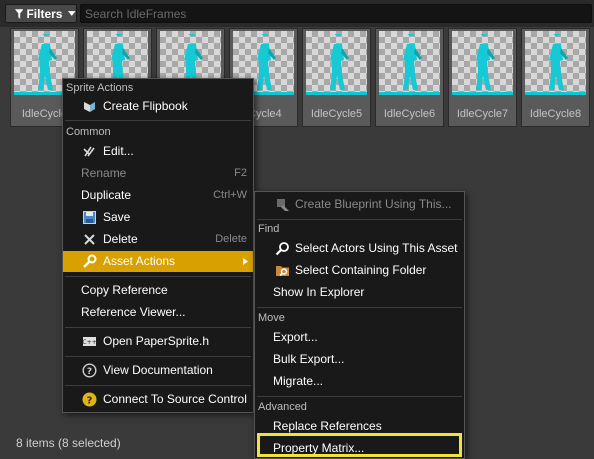  Describe the element at coordinates (158, 217) in the screenshot. I see `save-item: Save` at that location.